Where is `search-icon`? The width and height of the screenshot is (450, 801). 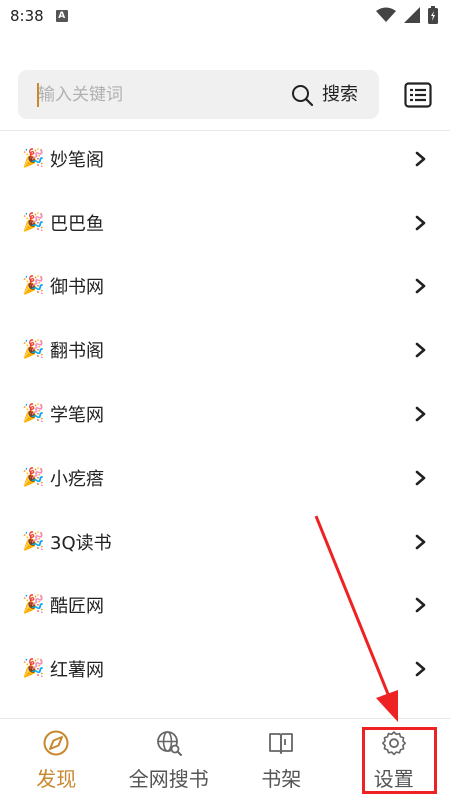 search-icon is located at coordinates (302, 95).